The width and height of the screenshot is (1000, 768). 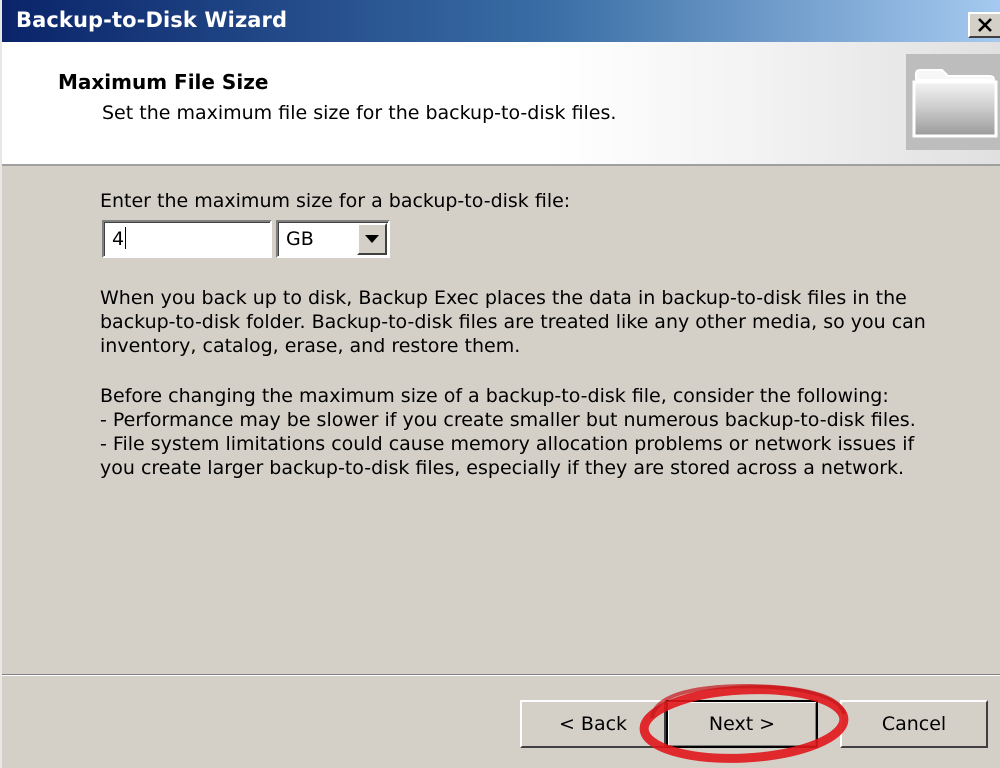 What do you see at coordinates (501, 675) in the screenshot?
I see `footer-divider` at bounding box center [501, 675].